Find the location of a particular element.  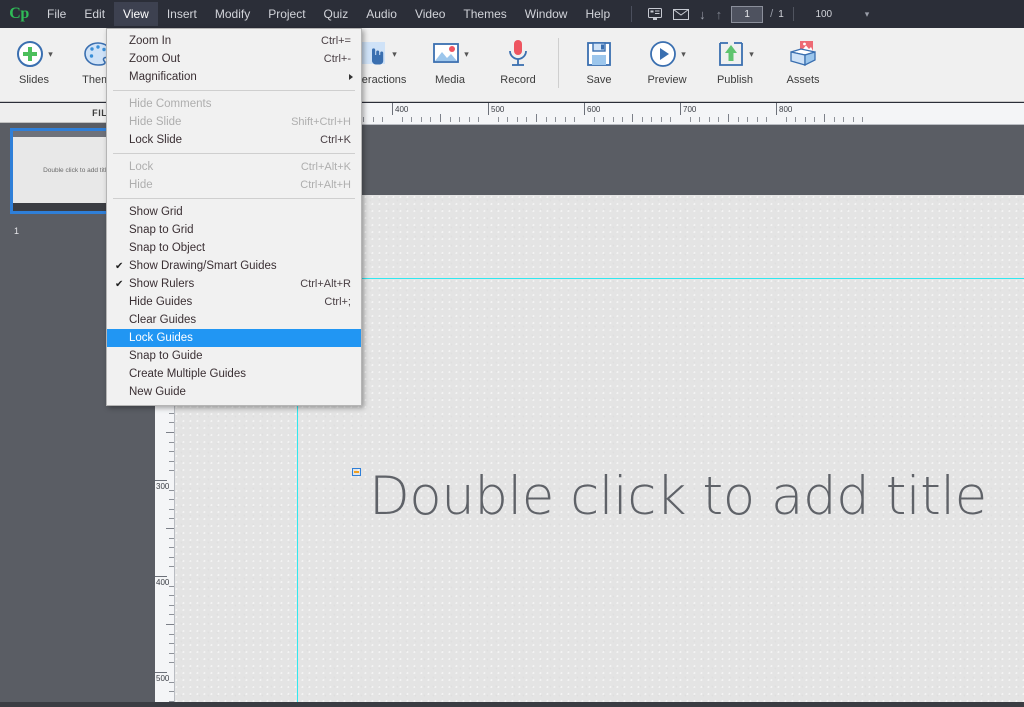

menu-item-zoom-out: Zoom Out Ctrl+- is located at coordinates (234, 59).